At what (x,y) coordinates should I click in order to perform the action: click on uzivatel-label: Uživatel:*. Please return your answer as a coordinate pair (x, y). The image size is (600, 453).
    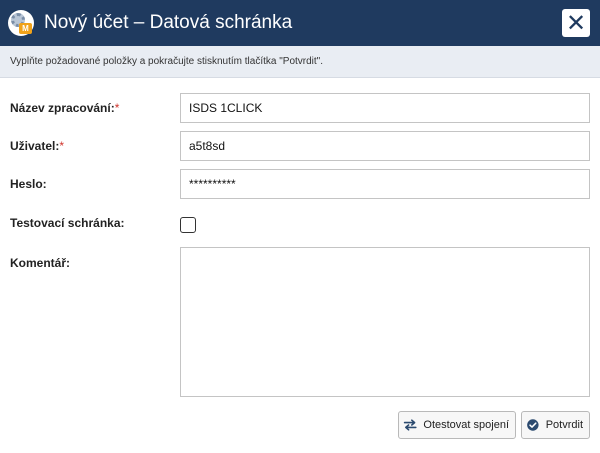
    Looking at the image, I should click on (37, 146).